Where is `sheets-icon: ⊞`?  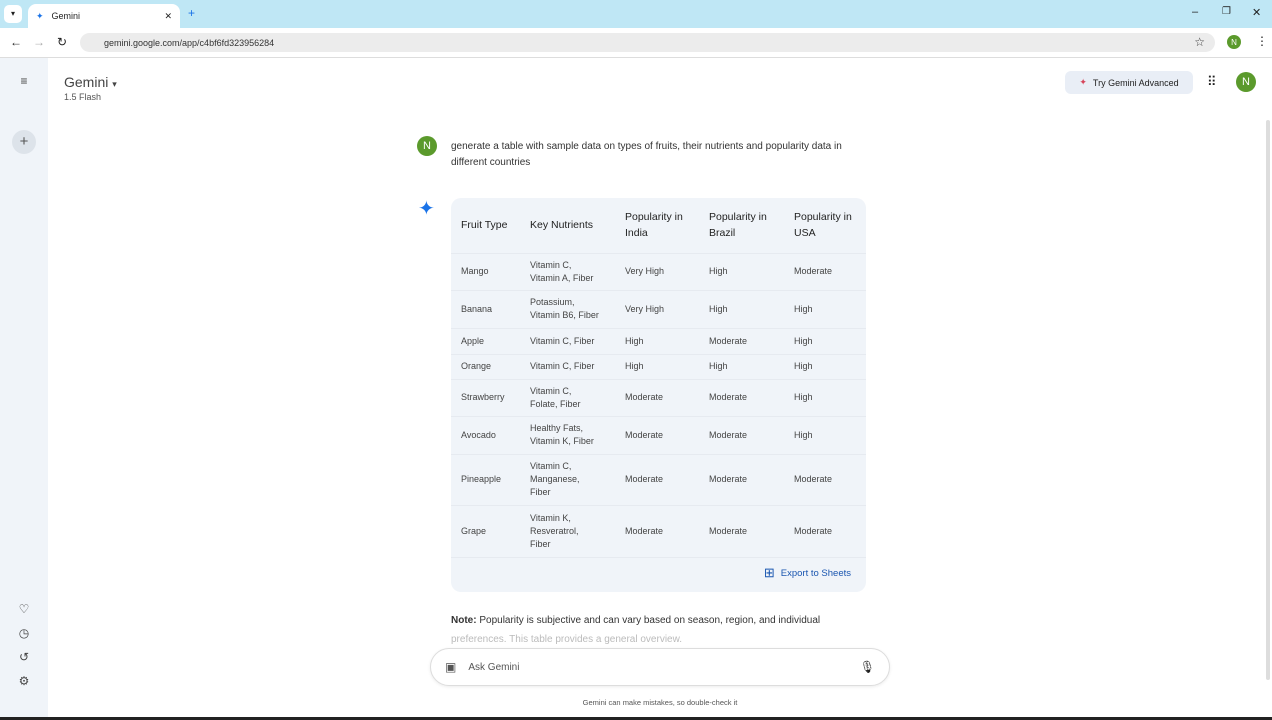 sheets-icon: ⊞ is located at coordinates (769, 572).